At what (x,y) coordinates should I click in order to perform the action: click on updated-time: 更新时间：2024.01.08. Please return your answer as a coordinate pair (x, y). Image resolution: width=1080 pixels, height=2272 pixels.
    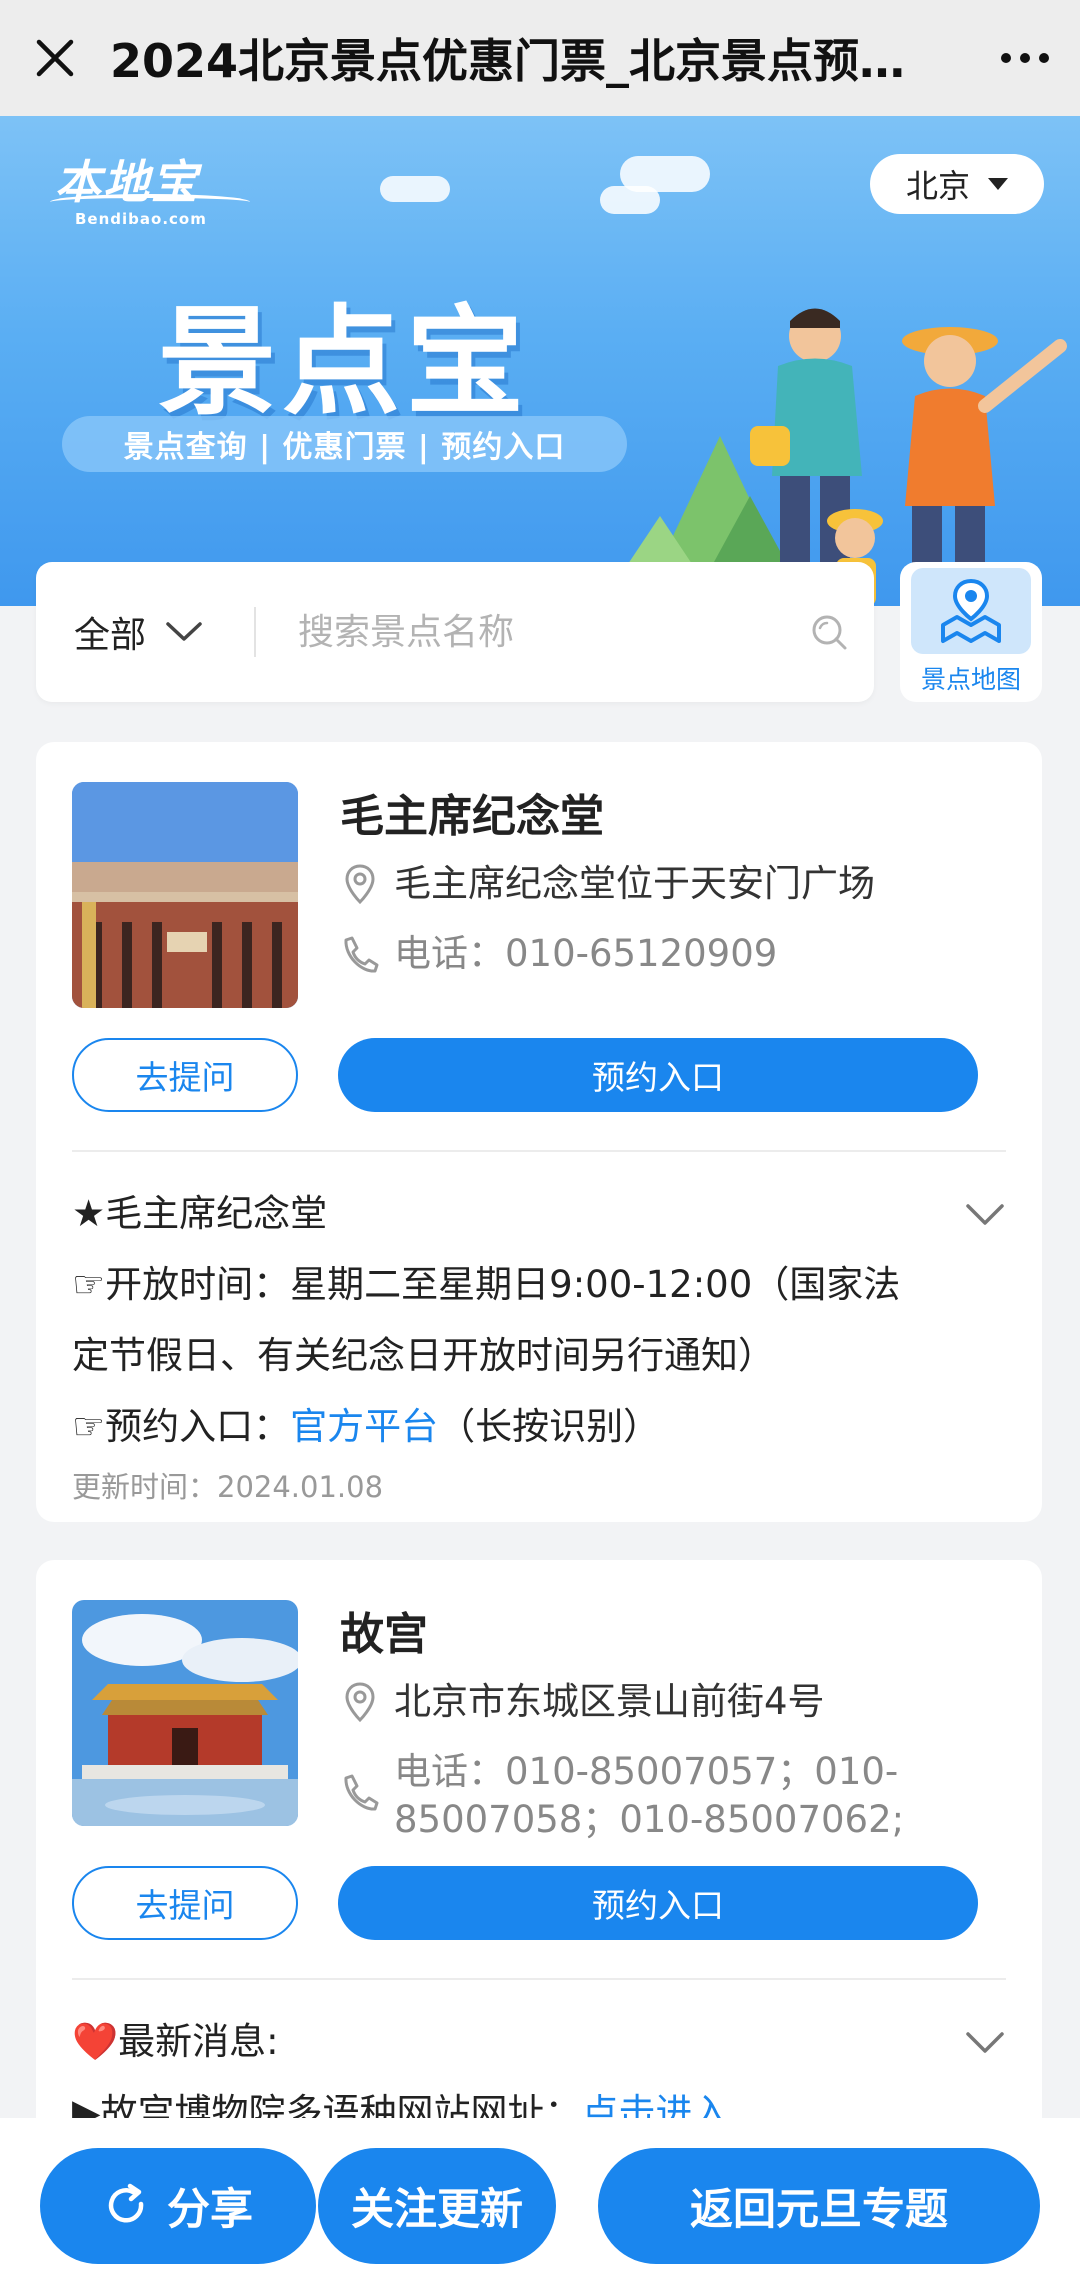
    Looking at the image, I should click on (228, 1487).